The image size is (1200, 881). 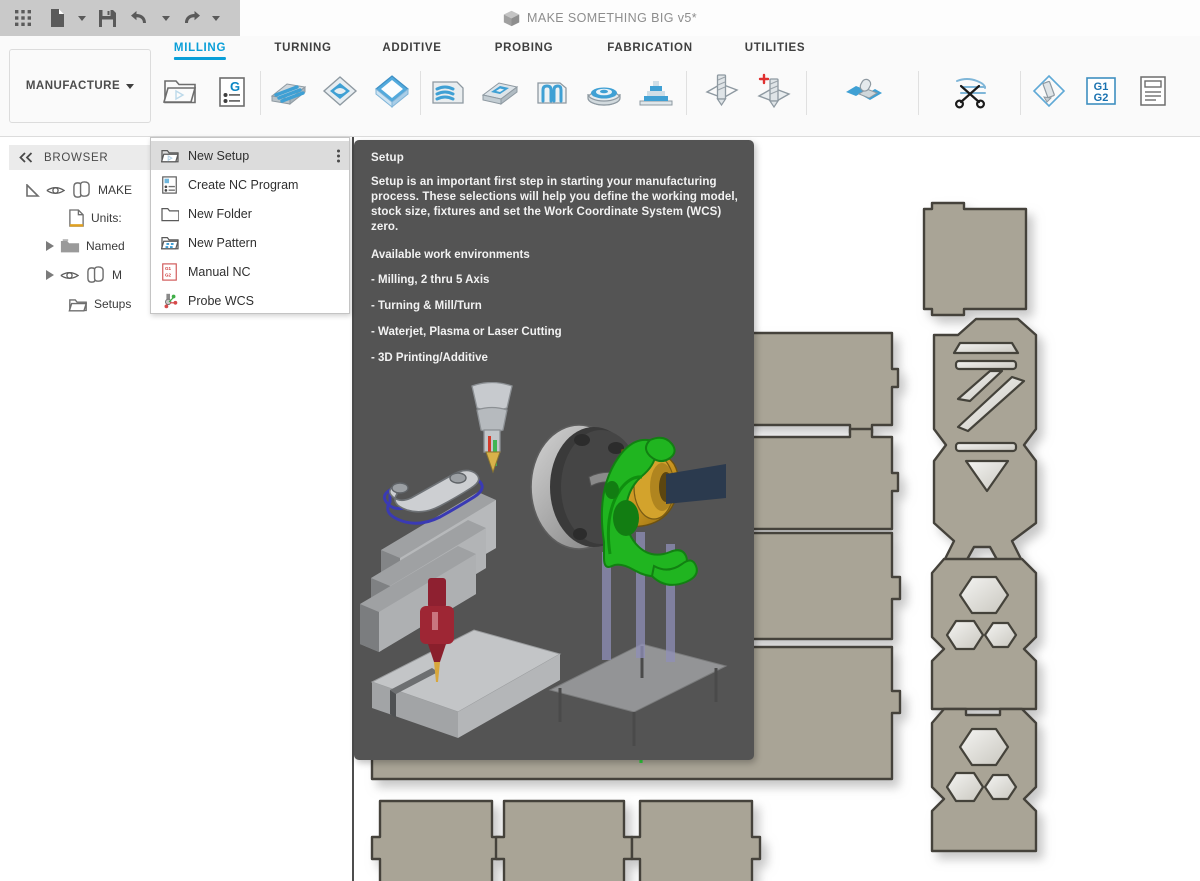 I want to click on new-file-button, so click(x=57, y=18).